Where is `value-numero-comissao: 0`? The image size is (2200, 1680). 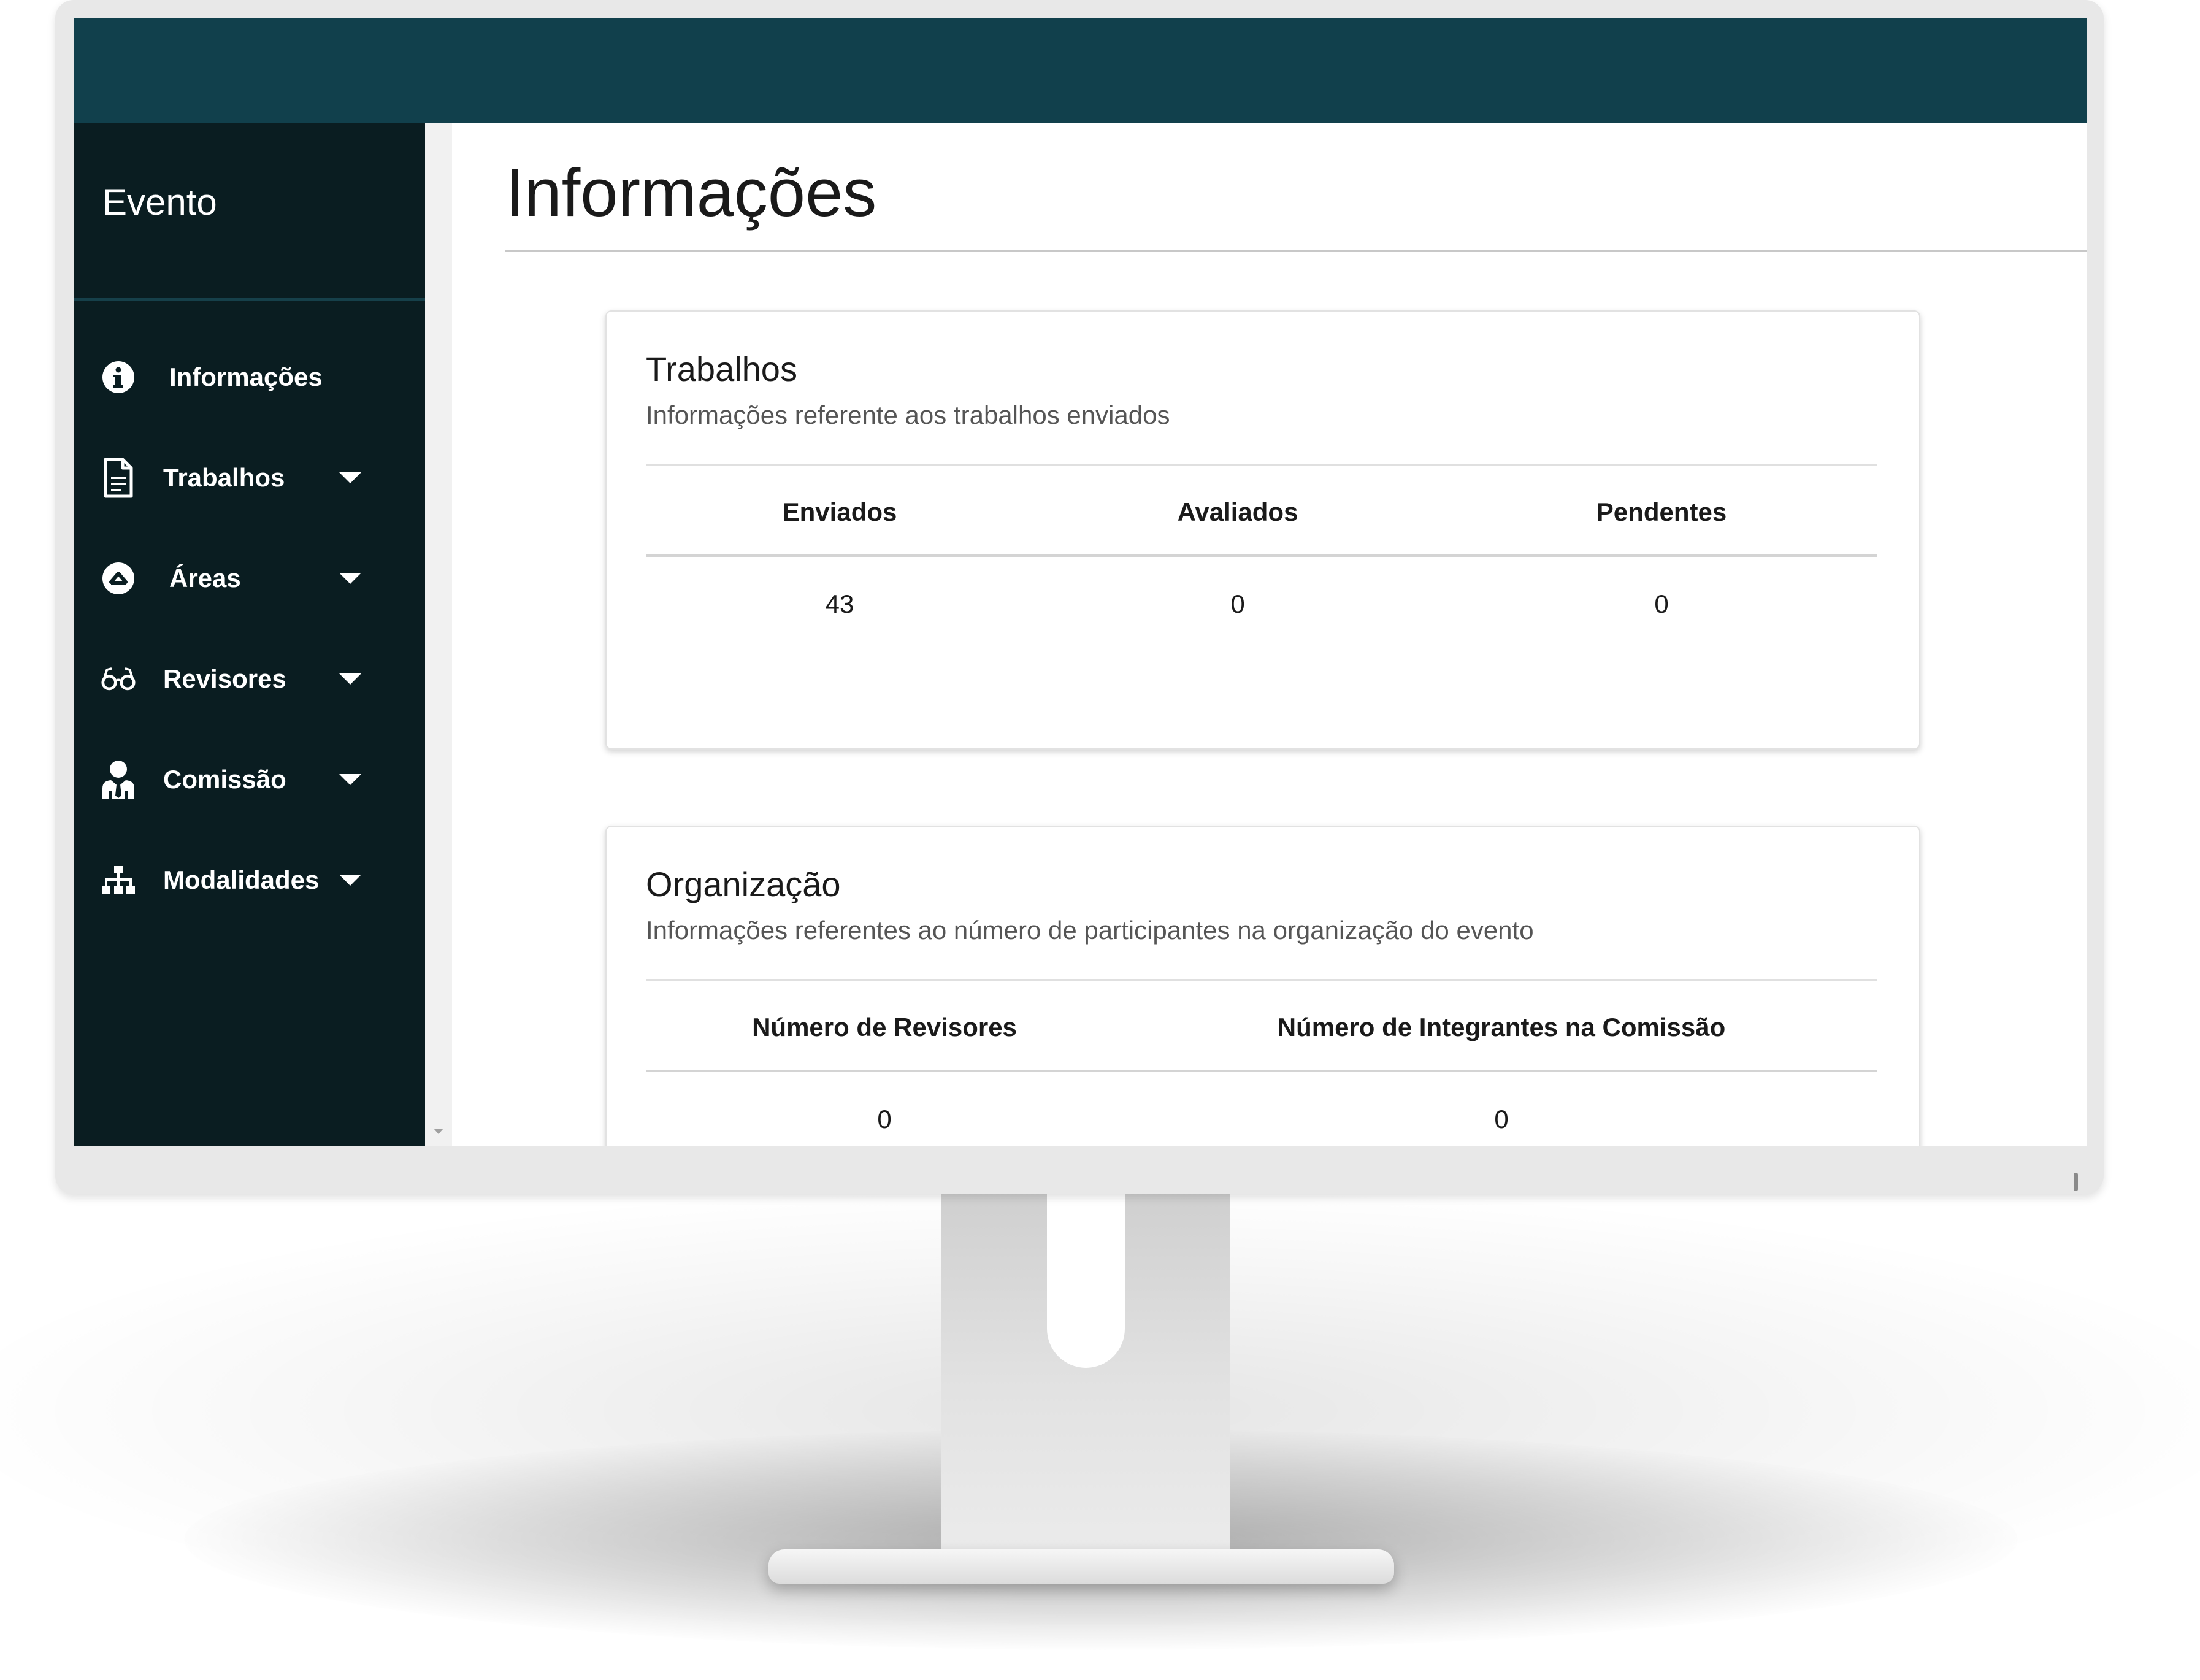
value-numero-comissao: 0 is located at coordinates (1501, 1119).